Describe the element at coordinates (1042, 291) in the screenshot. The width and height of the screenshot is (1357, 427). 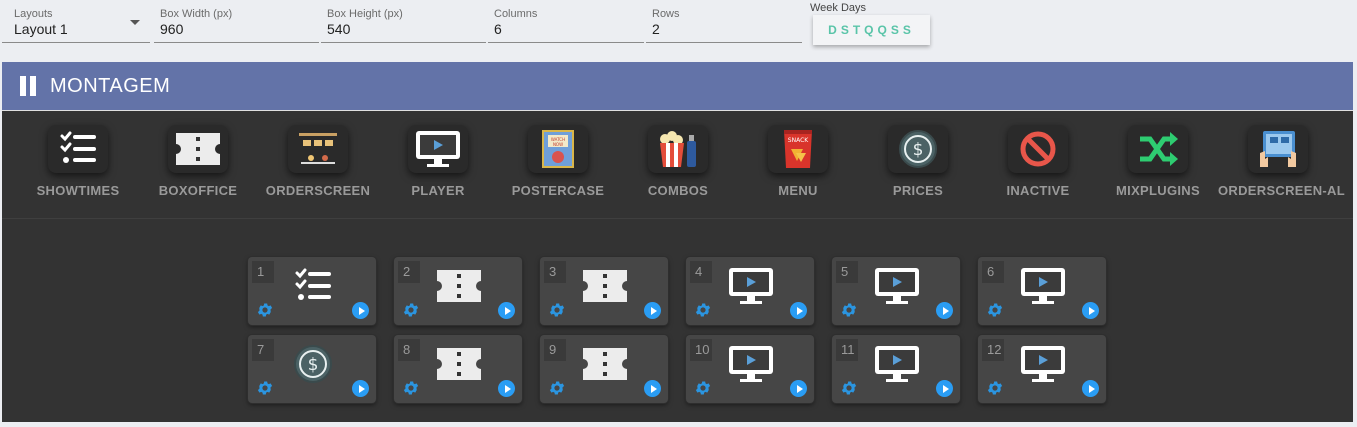
I see `layout-cell: 6` at that location.